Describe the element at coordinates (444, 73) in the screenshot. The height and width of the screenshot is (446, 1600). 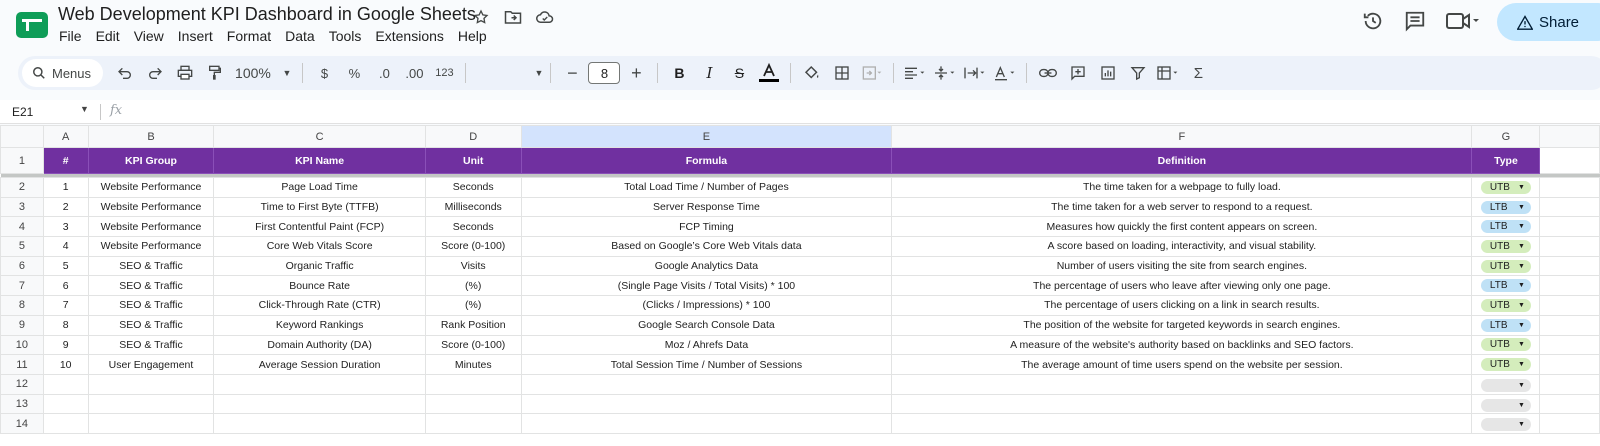
I see `number-format-button: 123` at that location.